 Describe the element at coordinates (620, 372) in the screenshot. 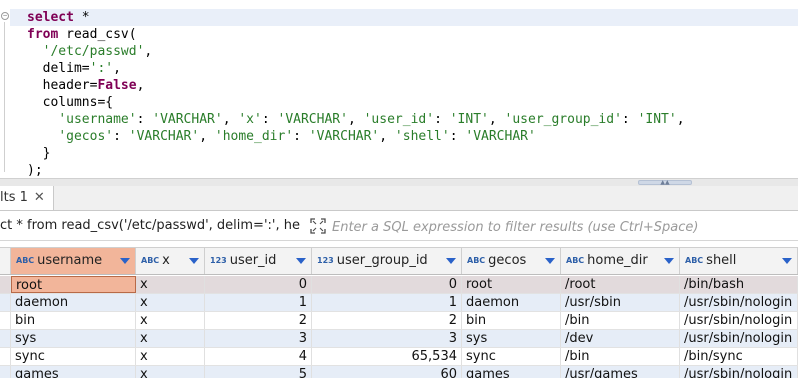

I see `cell-home-dir: /usr/games` at that location.